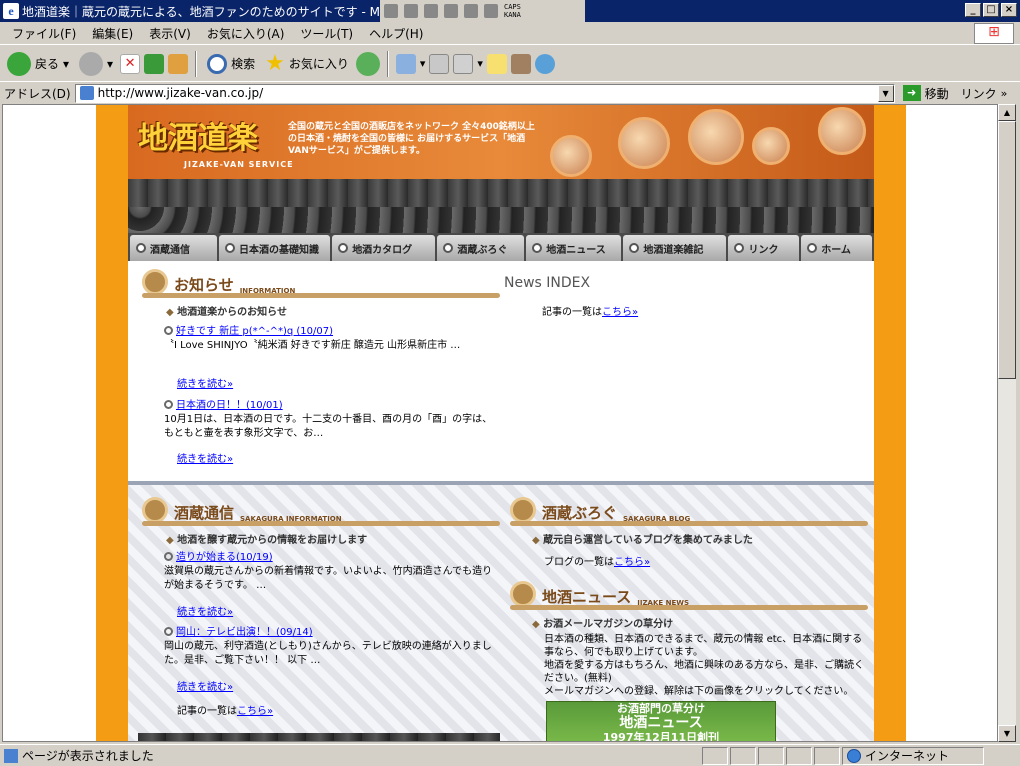  I want to click on newsletter-banner: お酒部門の草分け 地酒ニュース 1997年12月11日創刊, so click(661, 721).